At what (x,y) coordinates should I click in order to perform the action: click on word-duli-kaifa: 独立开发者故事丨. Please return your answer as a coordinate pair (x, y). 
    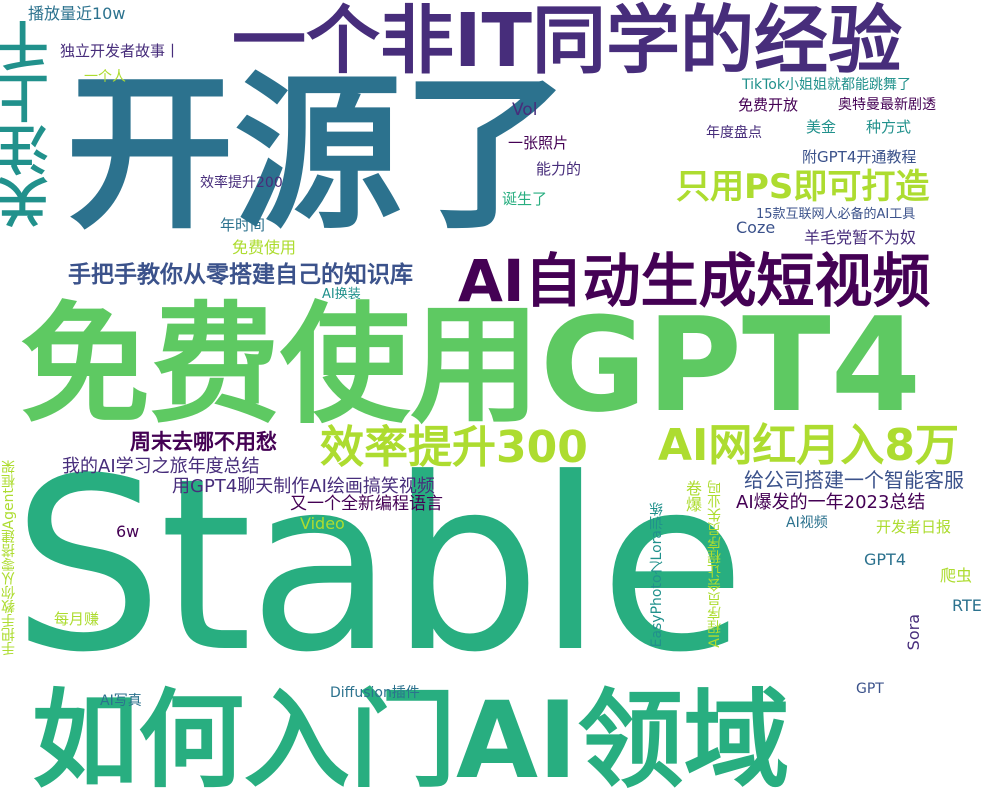
    Looking at the image, I should click on (120, 51).